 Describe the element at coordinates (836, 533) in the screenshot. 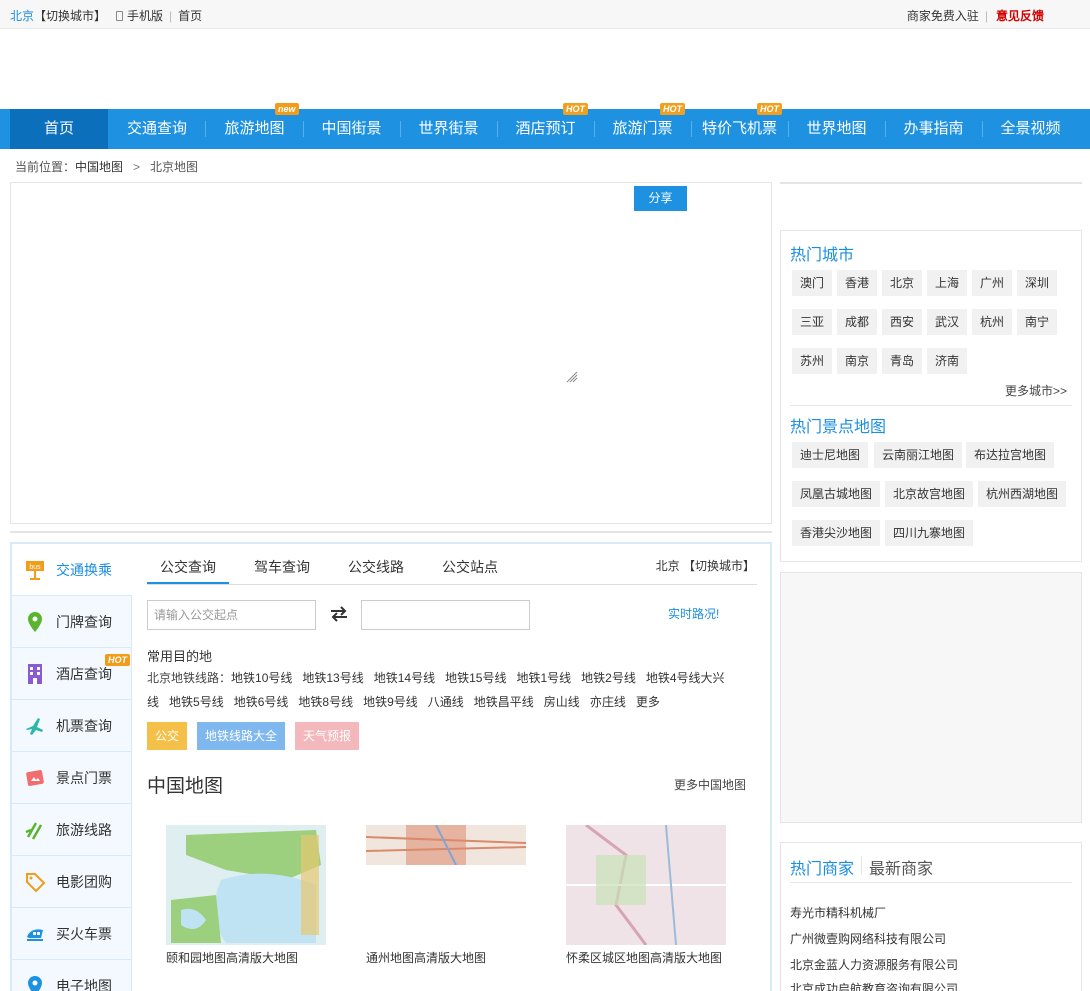

I see `spot-tag: 香港尖沙地图` at that location.